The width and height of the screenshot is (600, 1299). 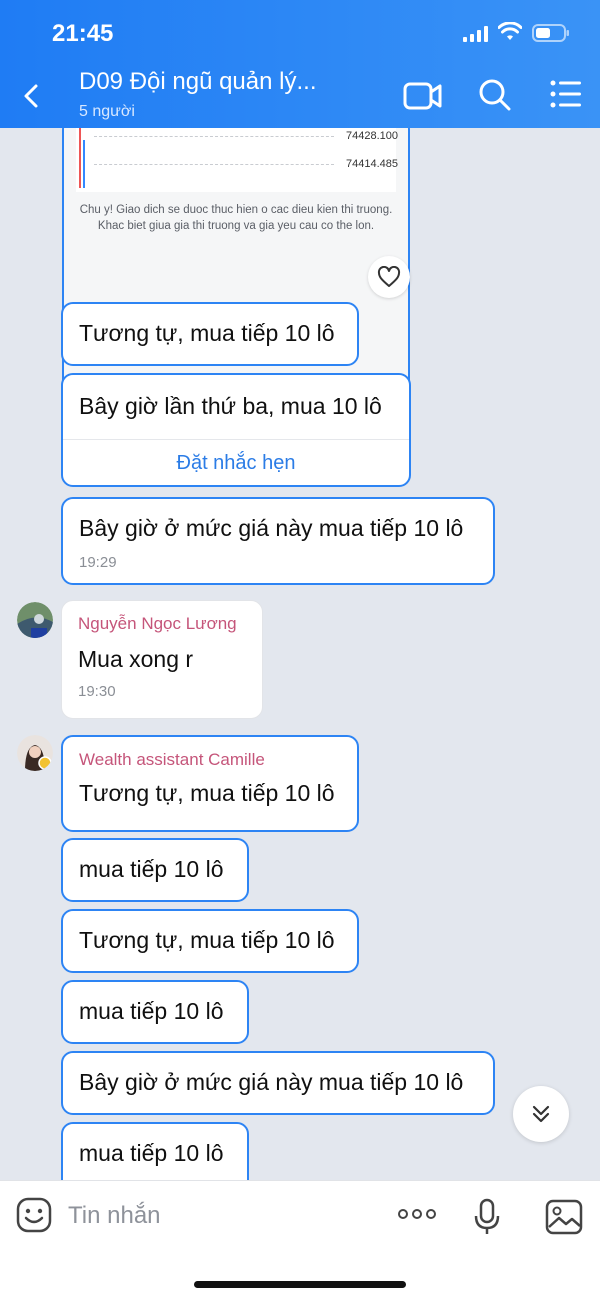 I want to click on back-icon, so click(x=31, y=96).